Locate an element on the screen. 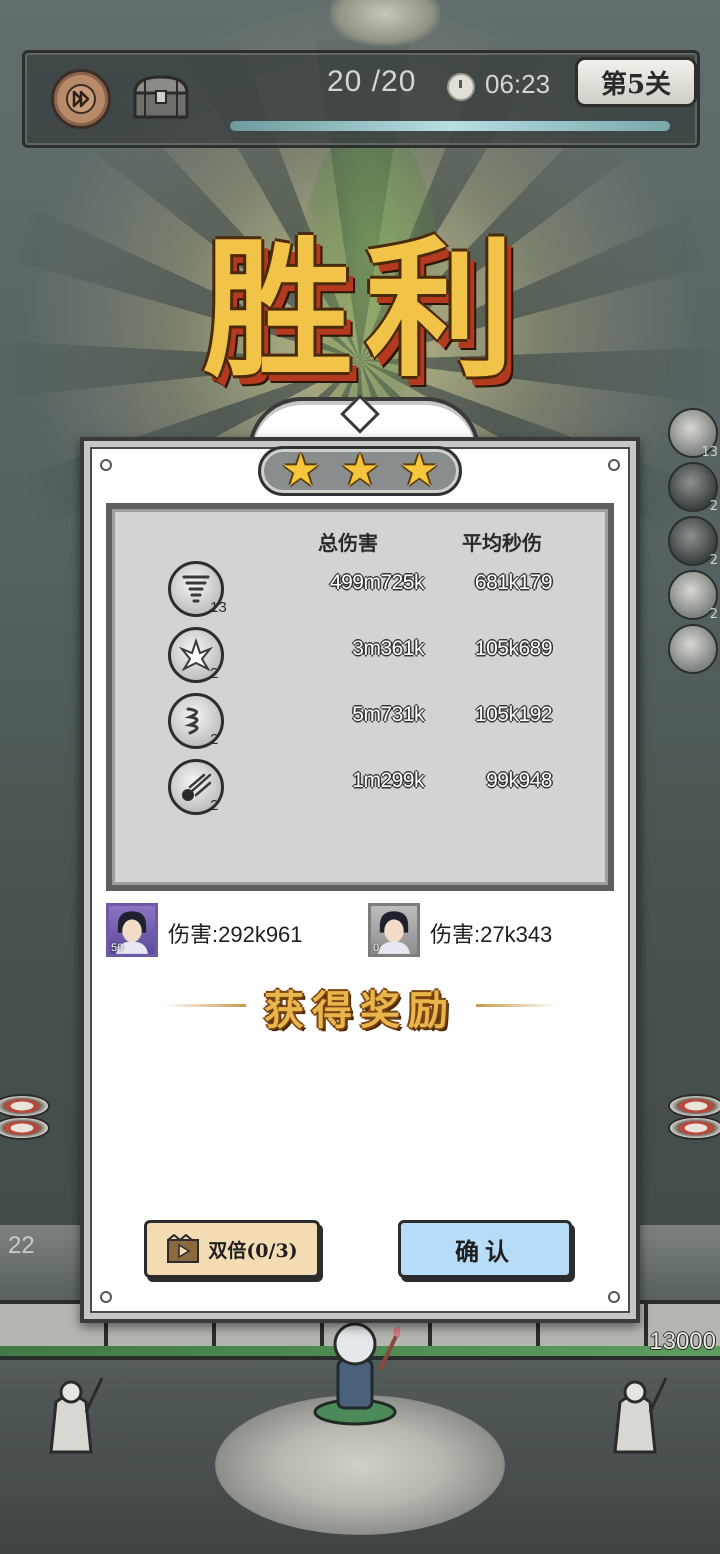 This screenshot has width=720, height=1554. double-reward-button: 双倍(0/3) is located at coordinates (232, 1249).